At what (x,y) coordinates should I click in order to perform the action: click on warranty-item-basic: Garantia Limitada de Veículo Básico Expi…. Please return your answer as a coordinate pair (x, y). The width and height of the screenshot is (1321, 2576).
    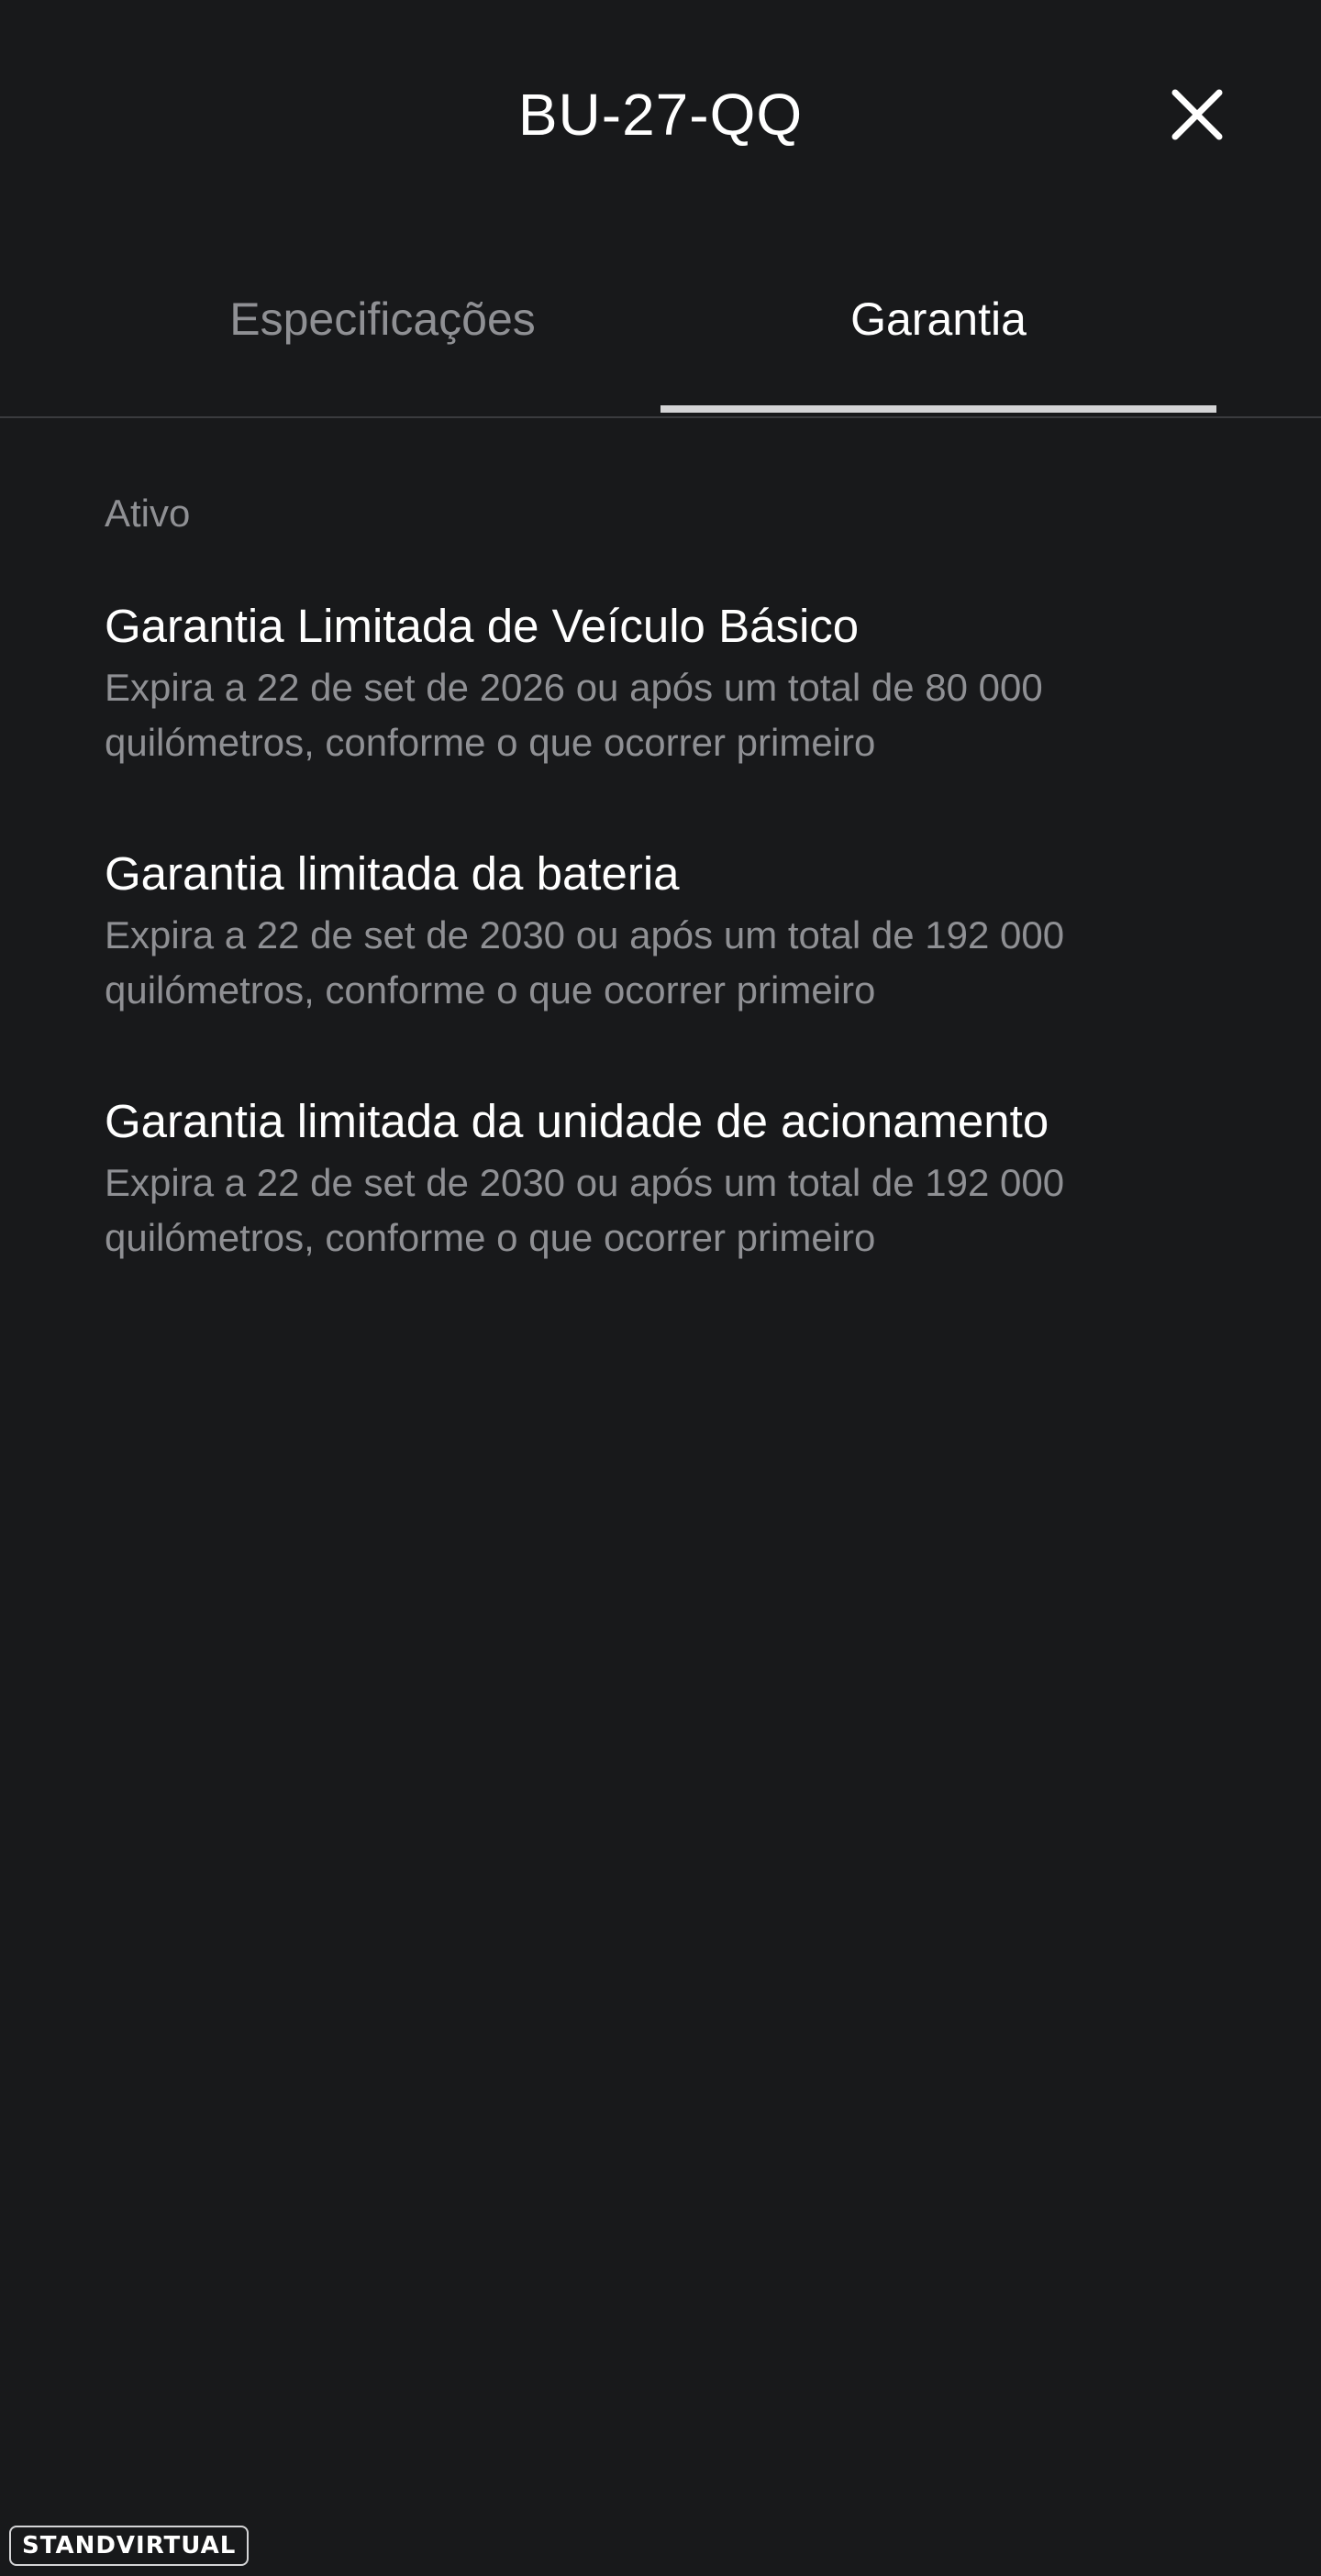
    Looking at the image, I should click on (669, 684).